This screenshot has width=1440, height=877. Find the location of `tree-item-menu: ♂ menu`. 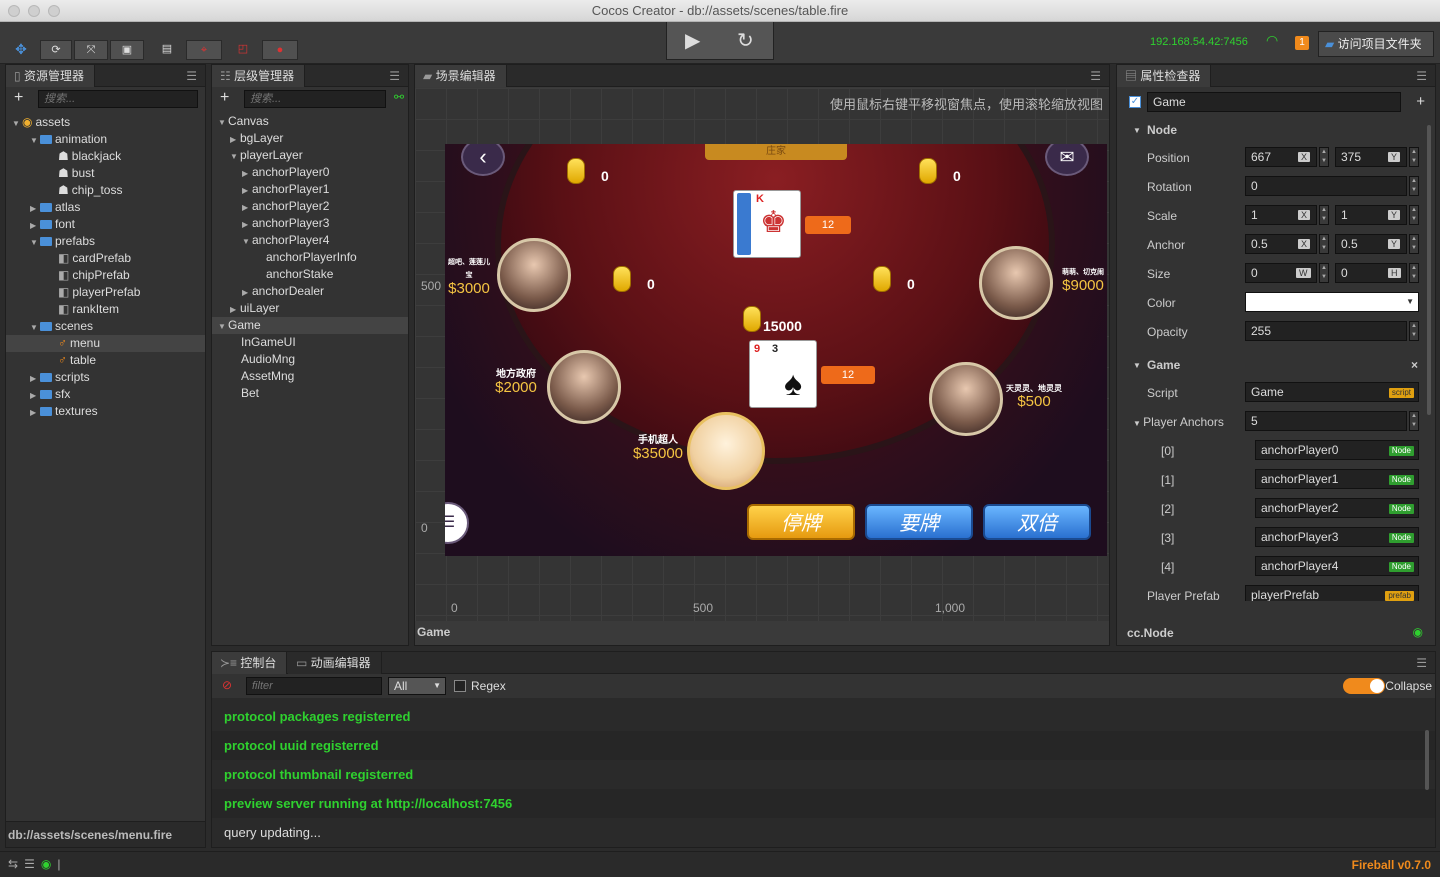

tree-item-menu: ♂ menu is located at coordinates (105, 343).